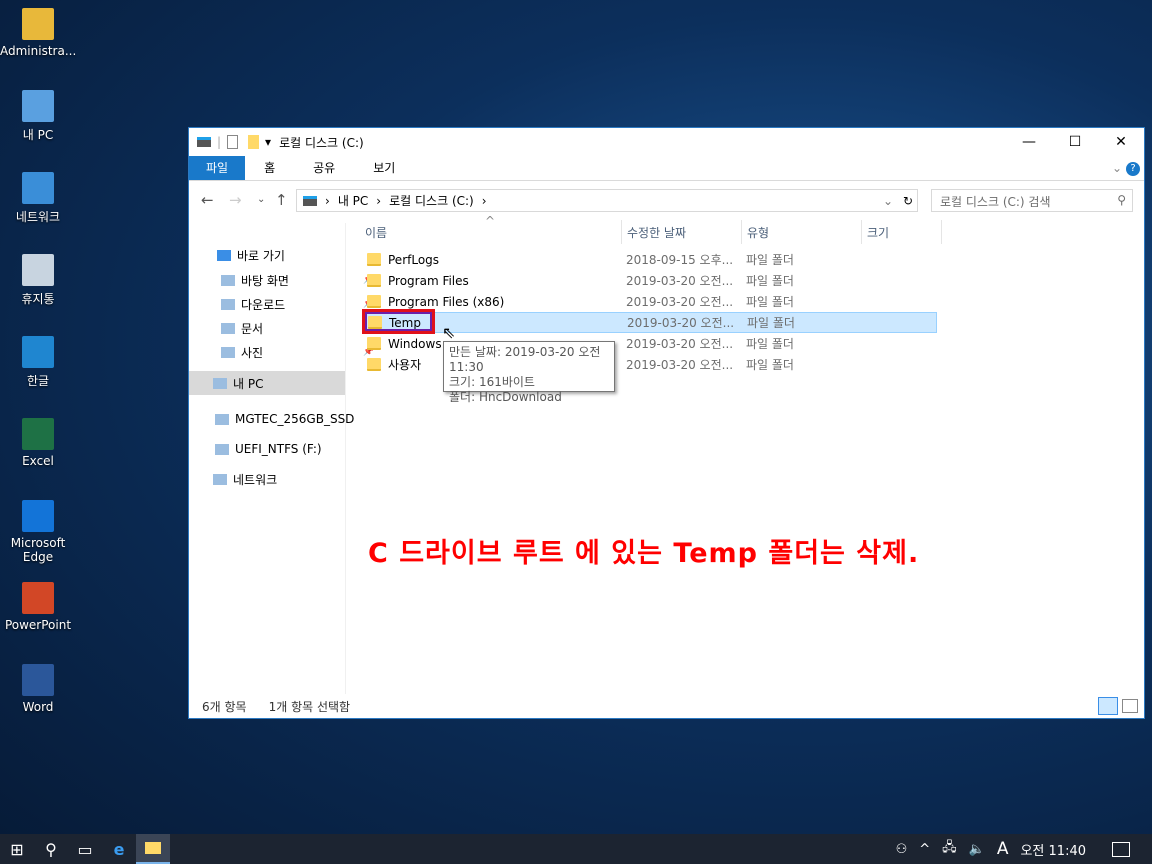 Image resolution: width=1152 pixels, height=864 pixels. Describe the element at coordinates (888, 201) in the screenshot. I see `address-dropdown-icon: ⌄` at that location.